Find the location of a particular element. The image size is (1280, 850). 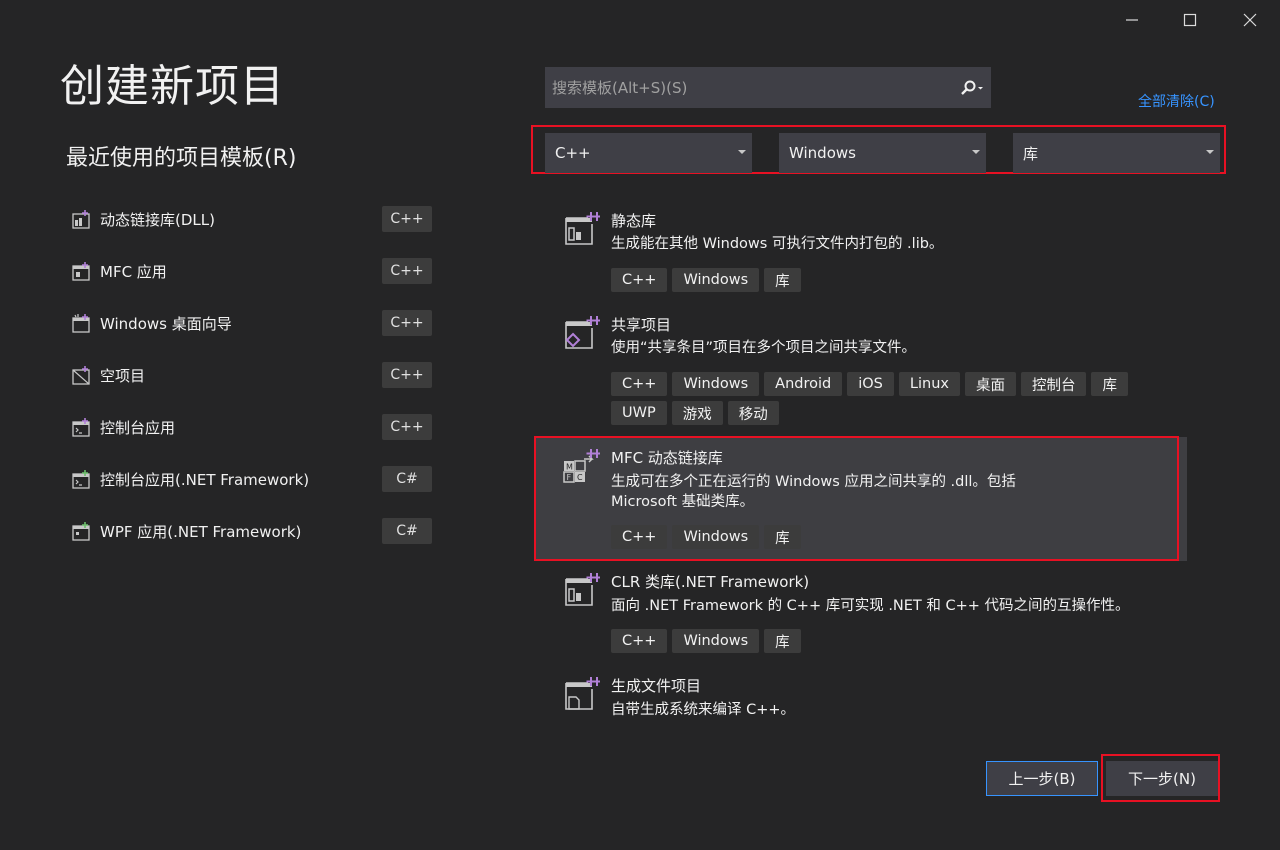

static-library-icon is located at coordinates (582, 228).